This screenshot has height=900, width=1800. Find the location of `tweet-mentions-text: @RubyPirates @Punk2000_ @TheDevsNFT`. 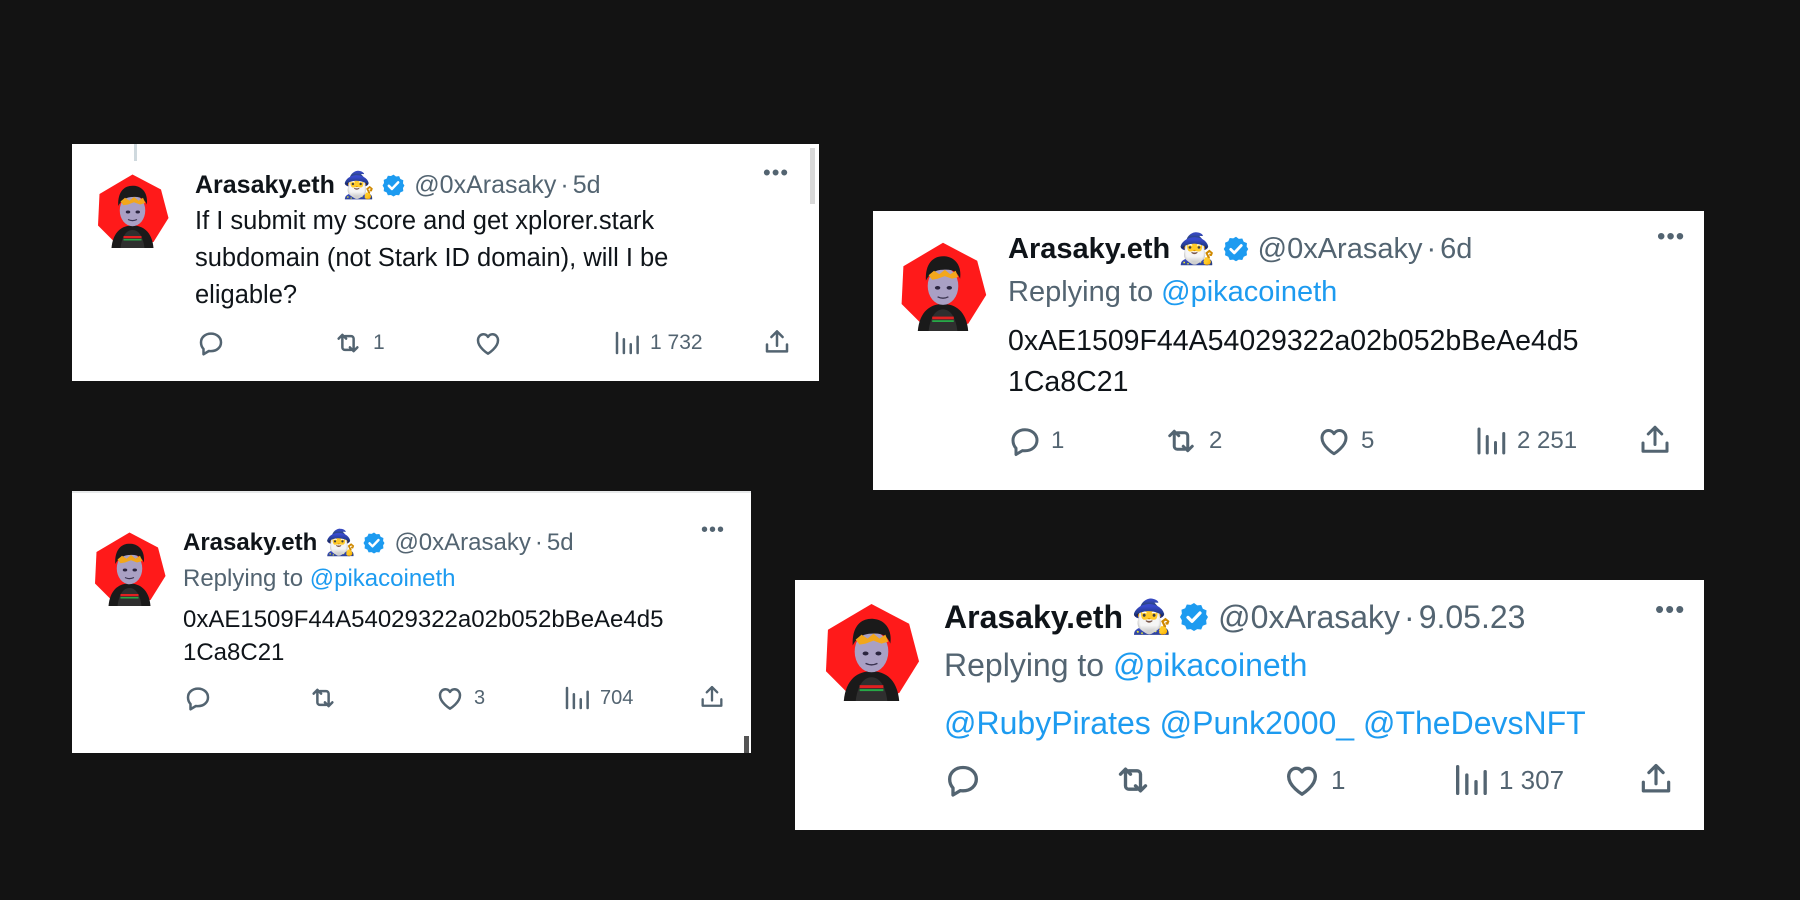

tweet-mentions-text: @RubyPirates @Punk2000_ @TheDevsNFT is located at coordinates (1314, 723).